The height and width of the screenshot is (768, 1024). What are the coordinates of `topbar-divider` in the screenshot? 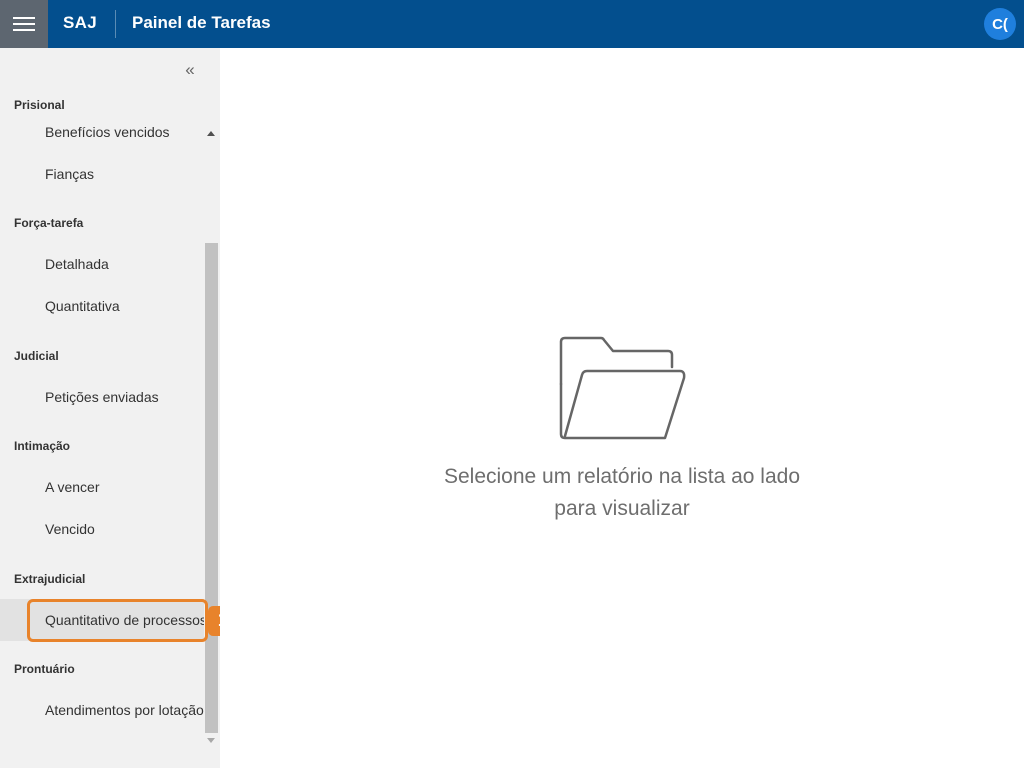 It's located at (115, 24).